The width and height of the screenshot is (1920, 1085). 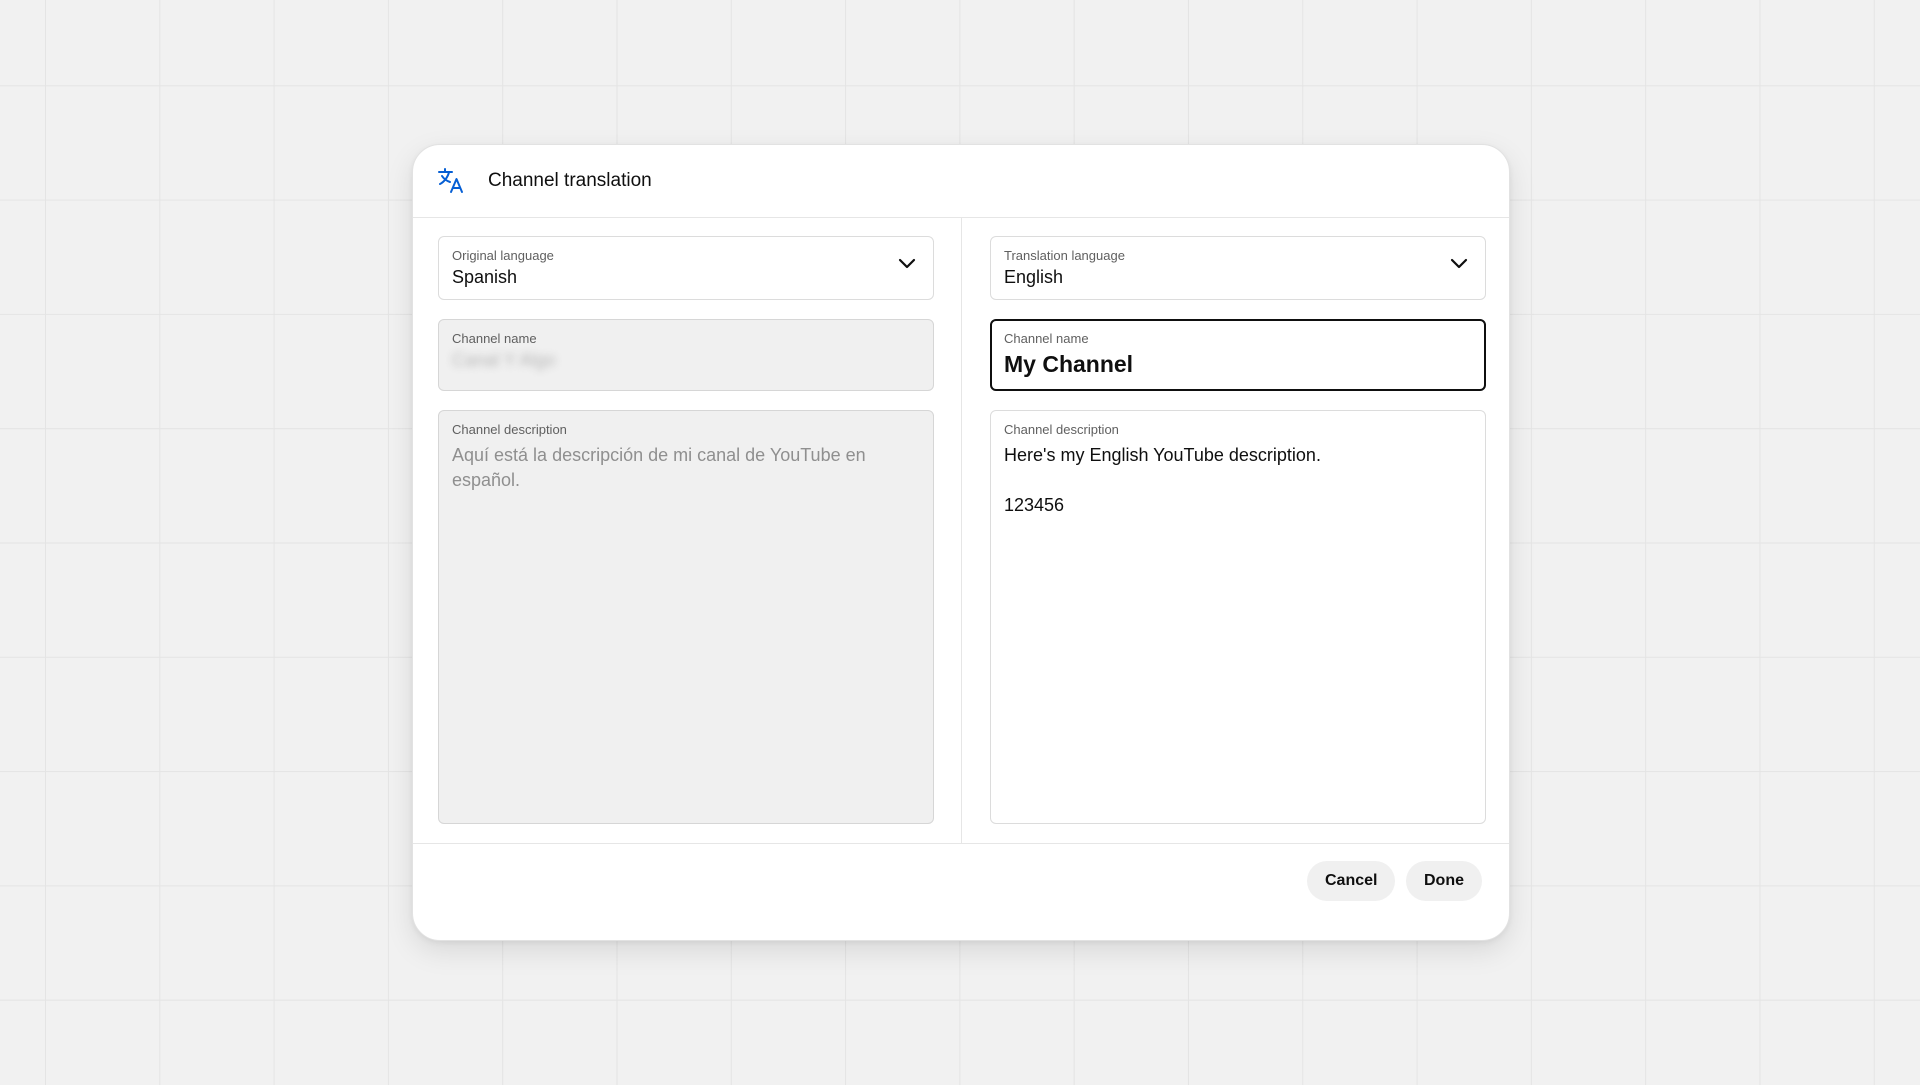 I want to click on done-button: Done, so click(x=1444, y=881).